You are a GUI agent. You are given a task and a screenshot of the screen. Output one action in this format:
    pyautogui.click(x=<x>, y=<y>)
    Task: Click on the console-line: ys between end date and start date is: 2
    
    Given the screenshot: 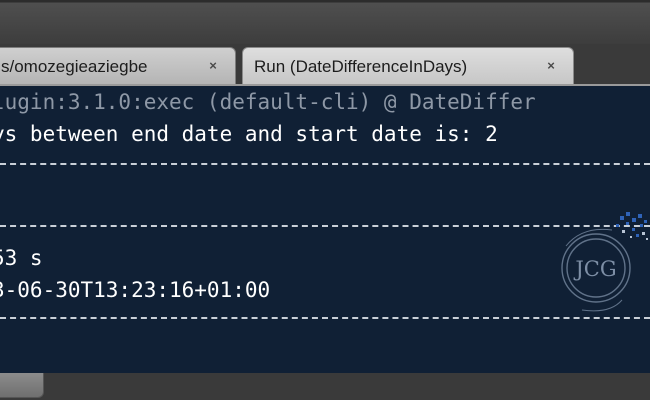 What is the action you would take?
    pyautogui.click(x=249, y=134)
    